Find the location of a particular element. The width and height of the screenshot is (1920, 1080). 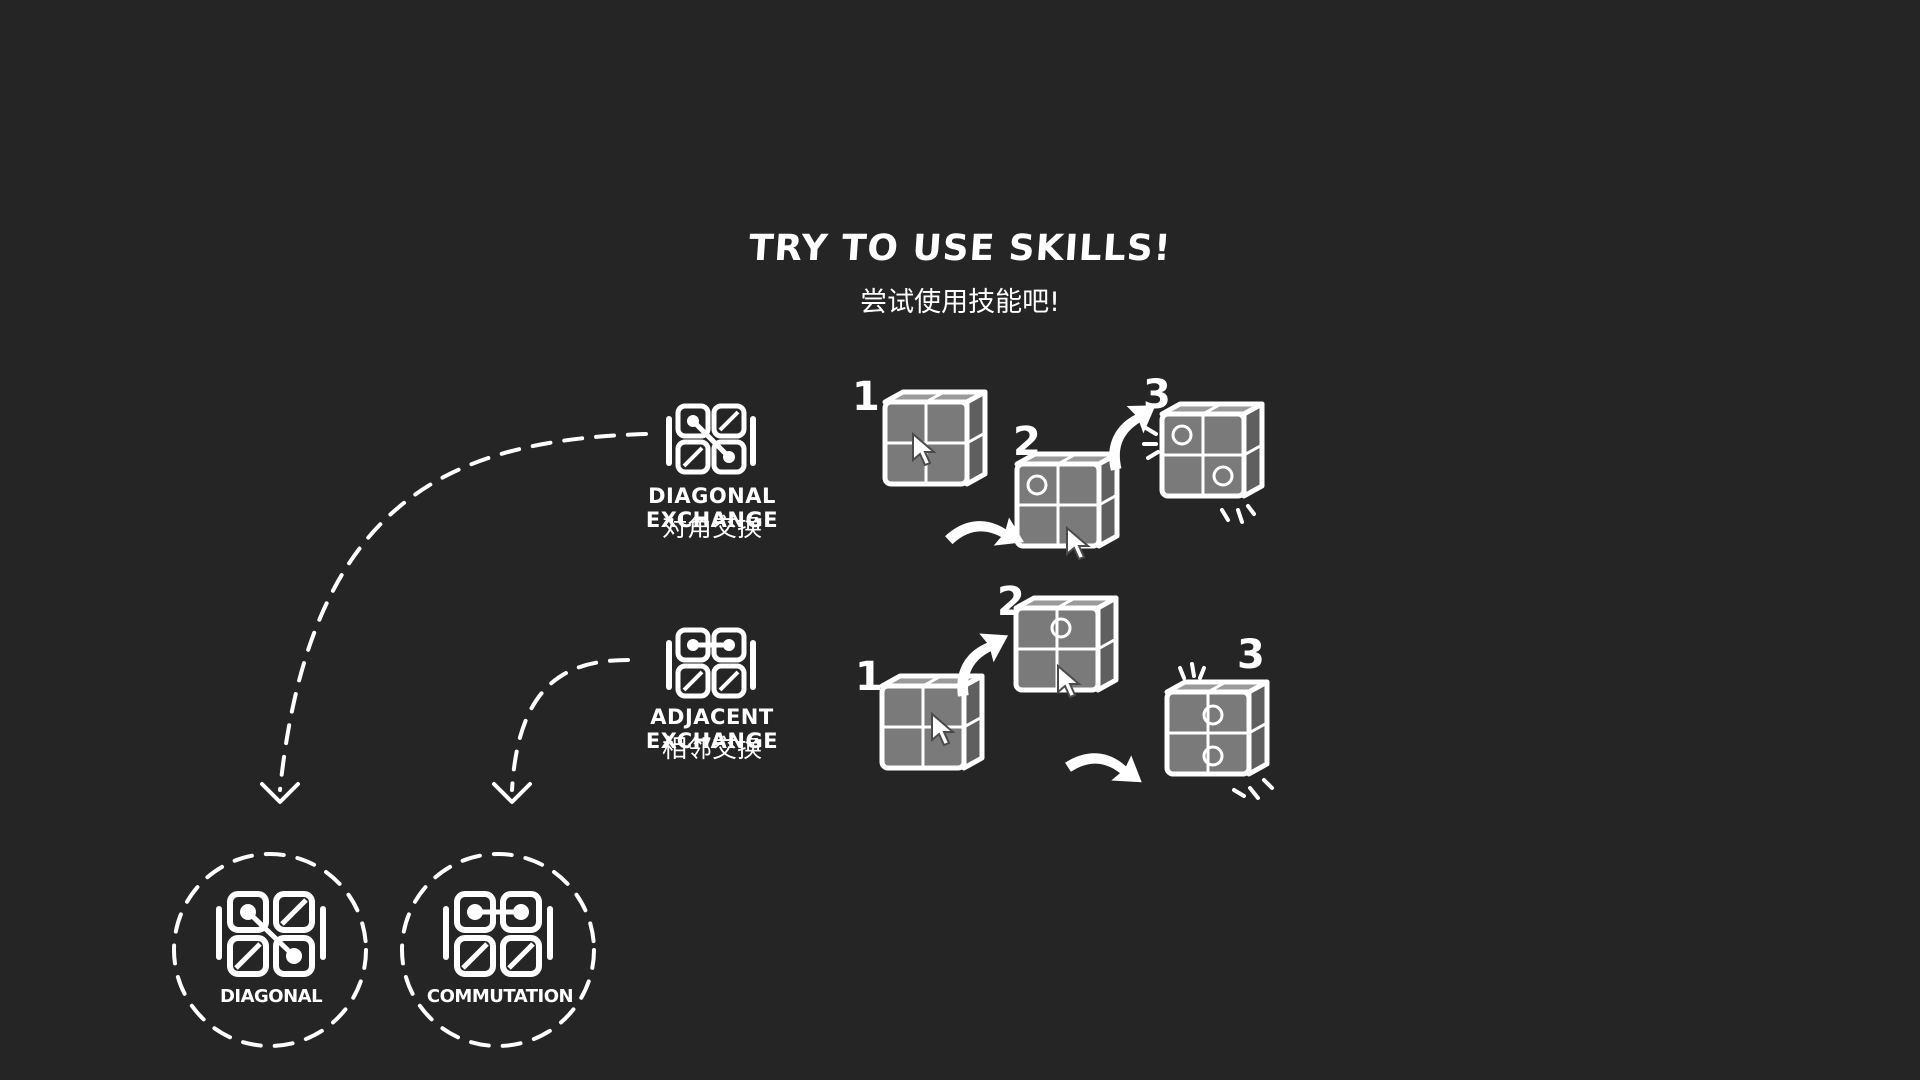

adjacent-step-3: 3 is located at coordinates (1251, 655).